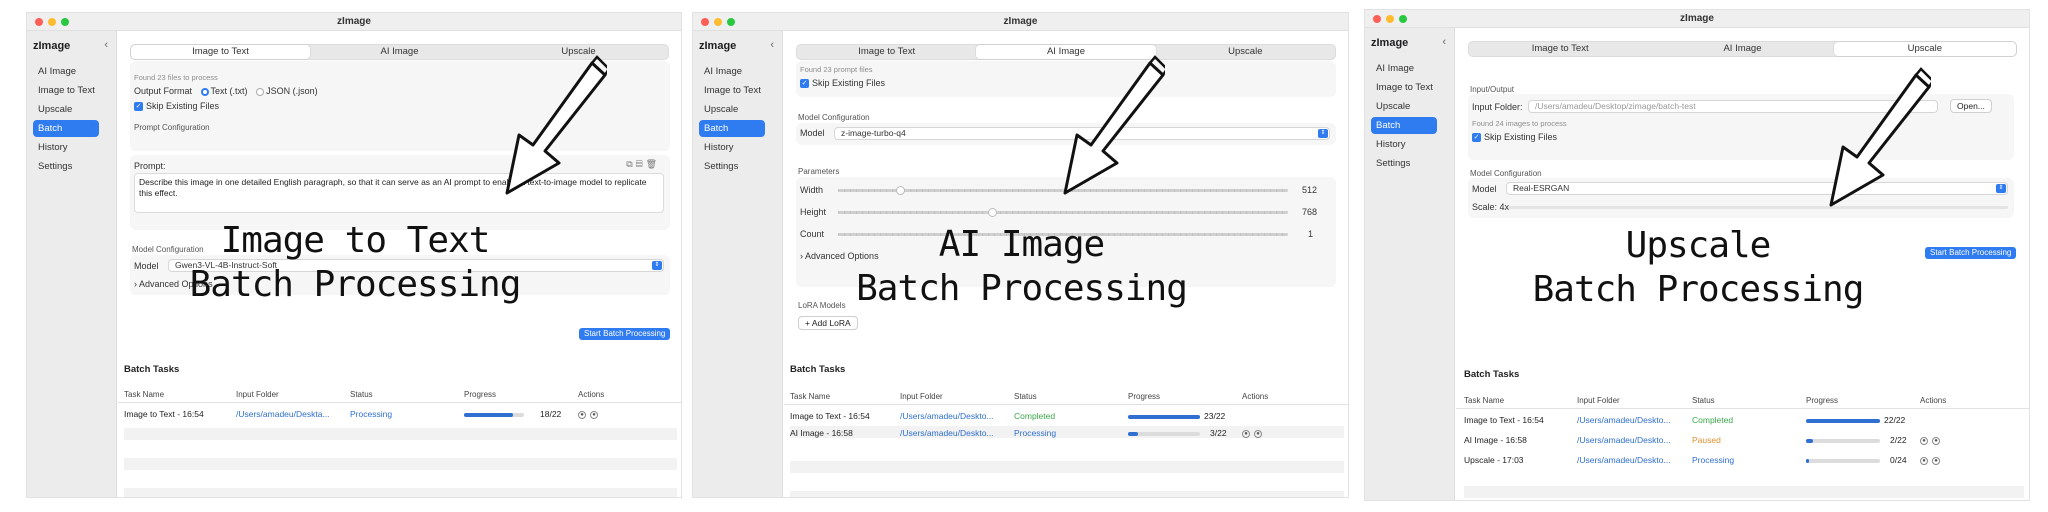  Describe the element at coordinates (828, 323) in the screenshot. I see `add-lora-button: + Add LoRA` at that location.